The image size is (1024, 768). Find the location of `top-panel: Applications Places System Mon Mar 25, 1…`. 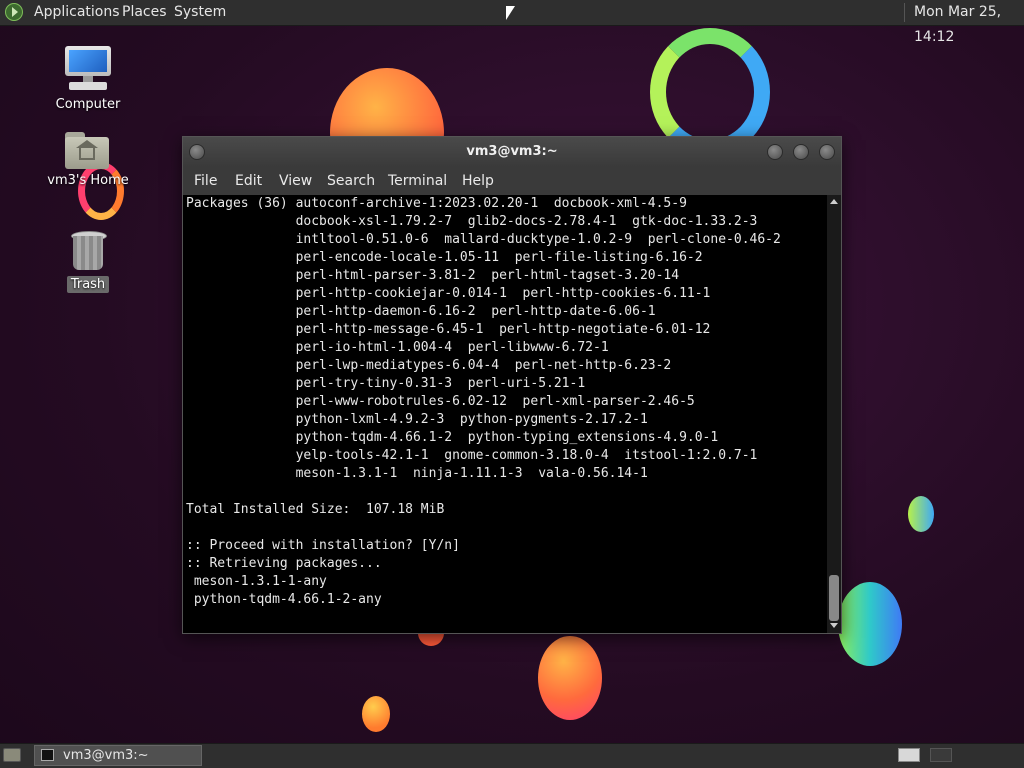

top-panel: Applications Places System Mon Mar 25, 1… is located at coordinates (512, 22).